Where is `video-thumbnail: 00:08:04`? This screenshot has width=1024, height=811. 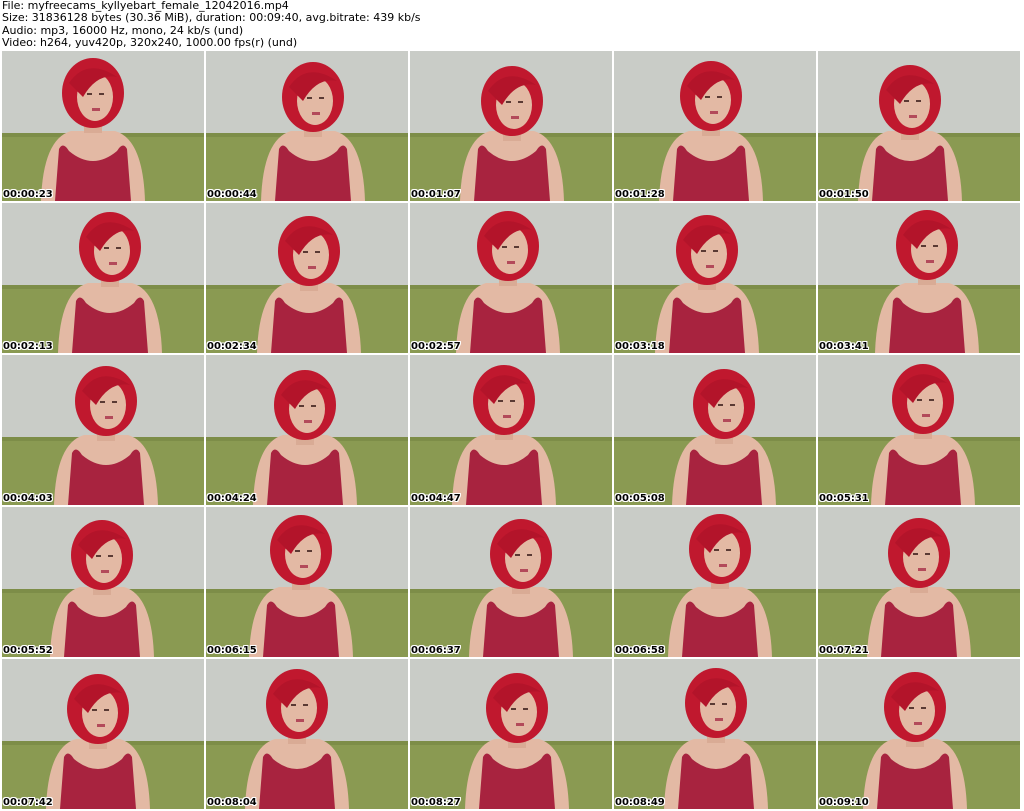
video-thumbnail: 00:08:04 is located at coordinates (307, 734).